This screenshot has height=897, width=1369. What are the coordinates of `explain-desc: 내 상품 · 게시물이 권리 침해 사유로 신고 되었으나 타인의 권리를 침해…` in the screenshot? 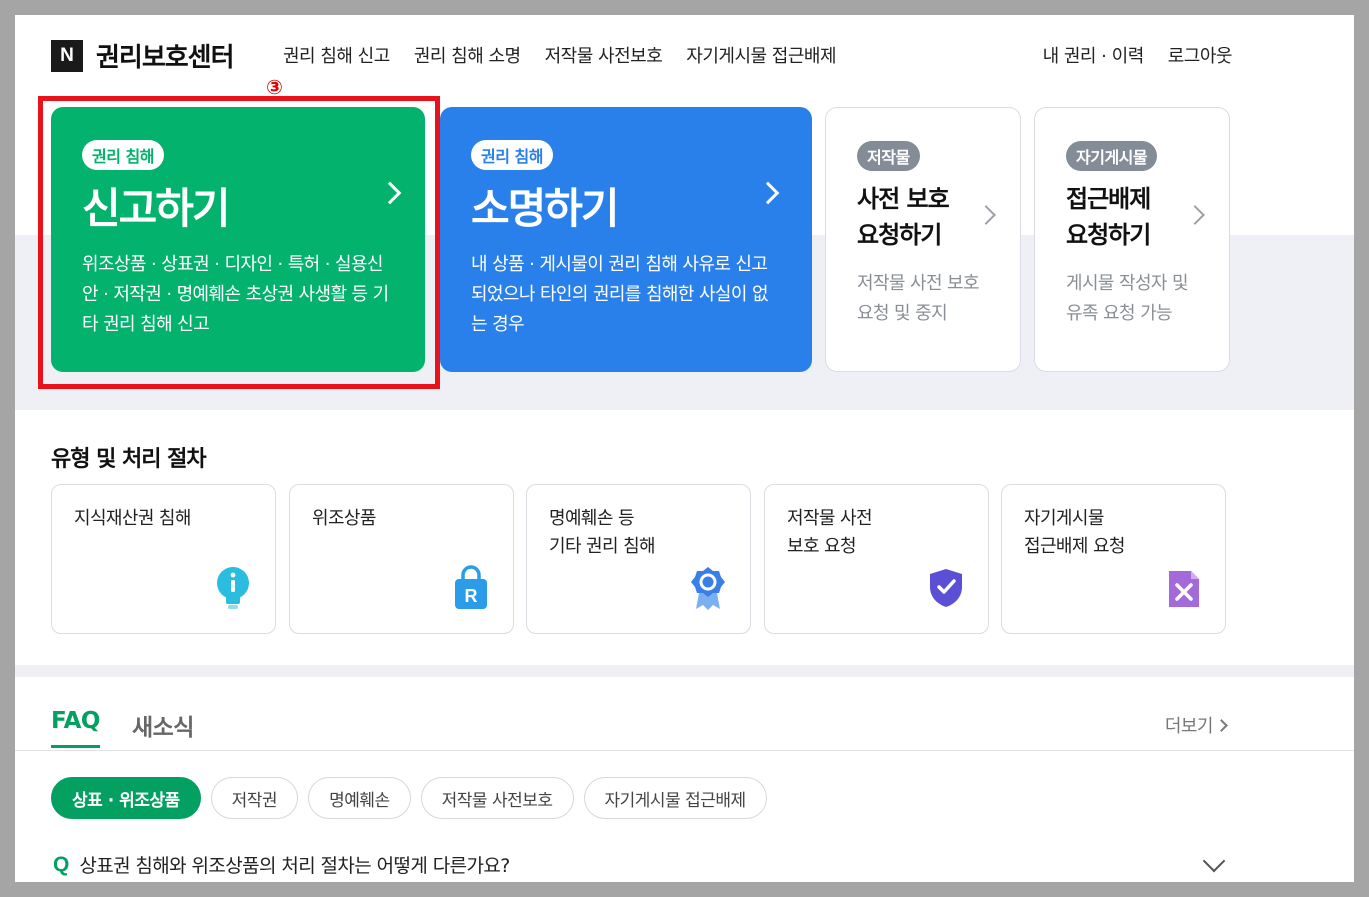 It's located at (620, 294).